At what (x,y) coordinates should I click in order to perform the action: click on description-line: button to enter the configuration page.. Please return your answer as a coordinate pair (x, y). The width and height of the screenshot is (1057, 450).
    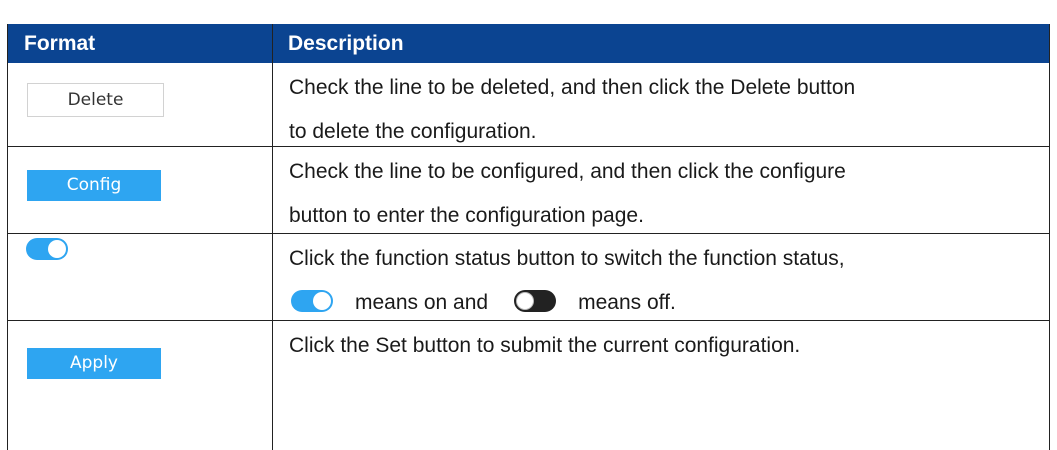
    Looking at the image, I should click on (466, 215).